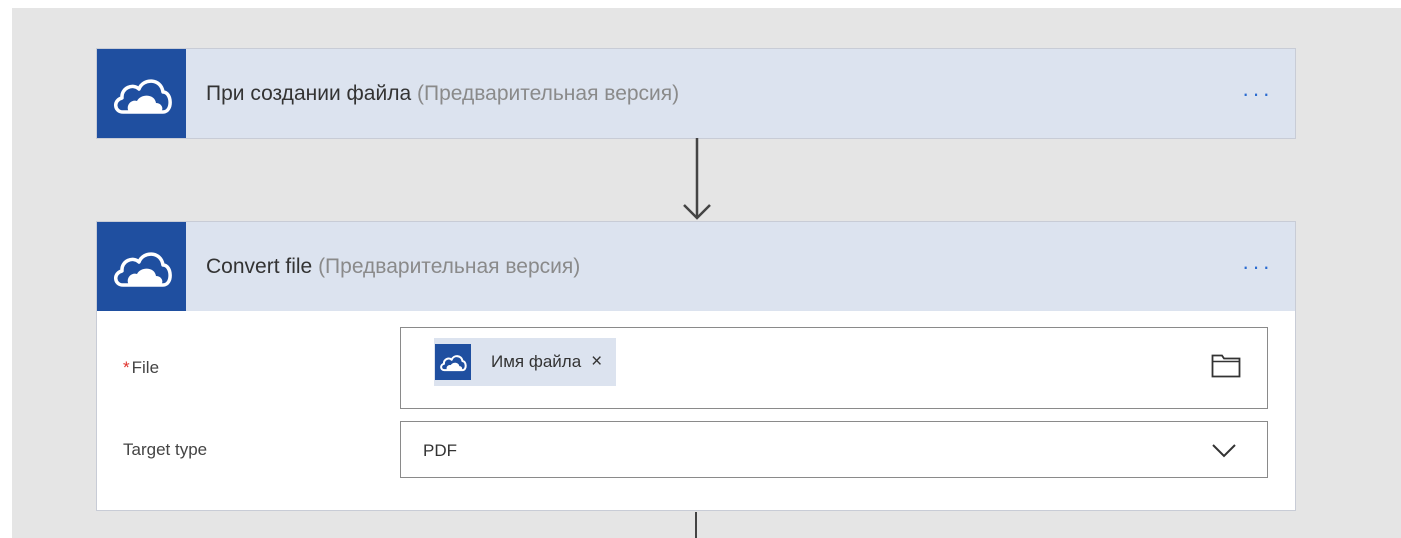 The image size is (1401, 538). Describe the element at coordinates (1257, 266) in the screenshot. I see `convert-file-more-button: ···` at that location.